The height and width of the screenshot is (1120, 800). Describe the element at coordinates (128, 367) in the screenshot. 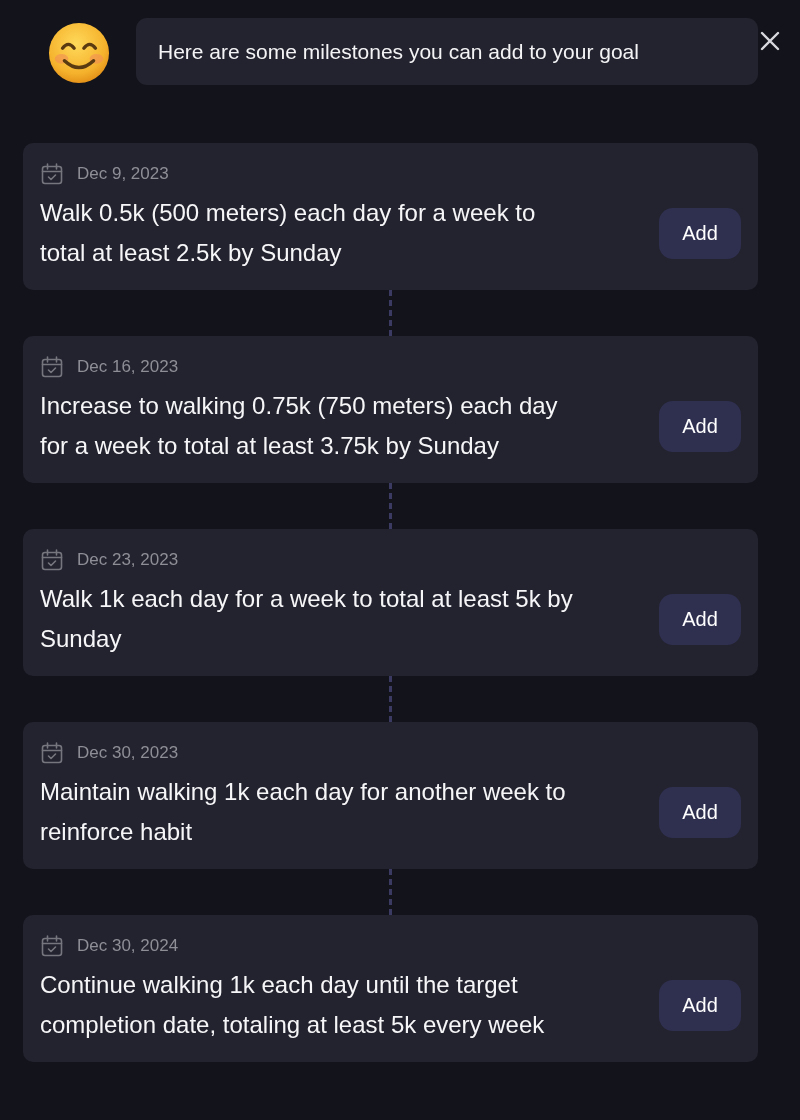

I see `milestone-date: Dec 16, 2023` at that location.